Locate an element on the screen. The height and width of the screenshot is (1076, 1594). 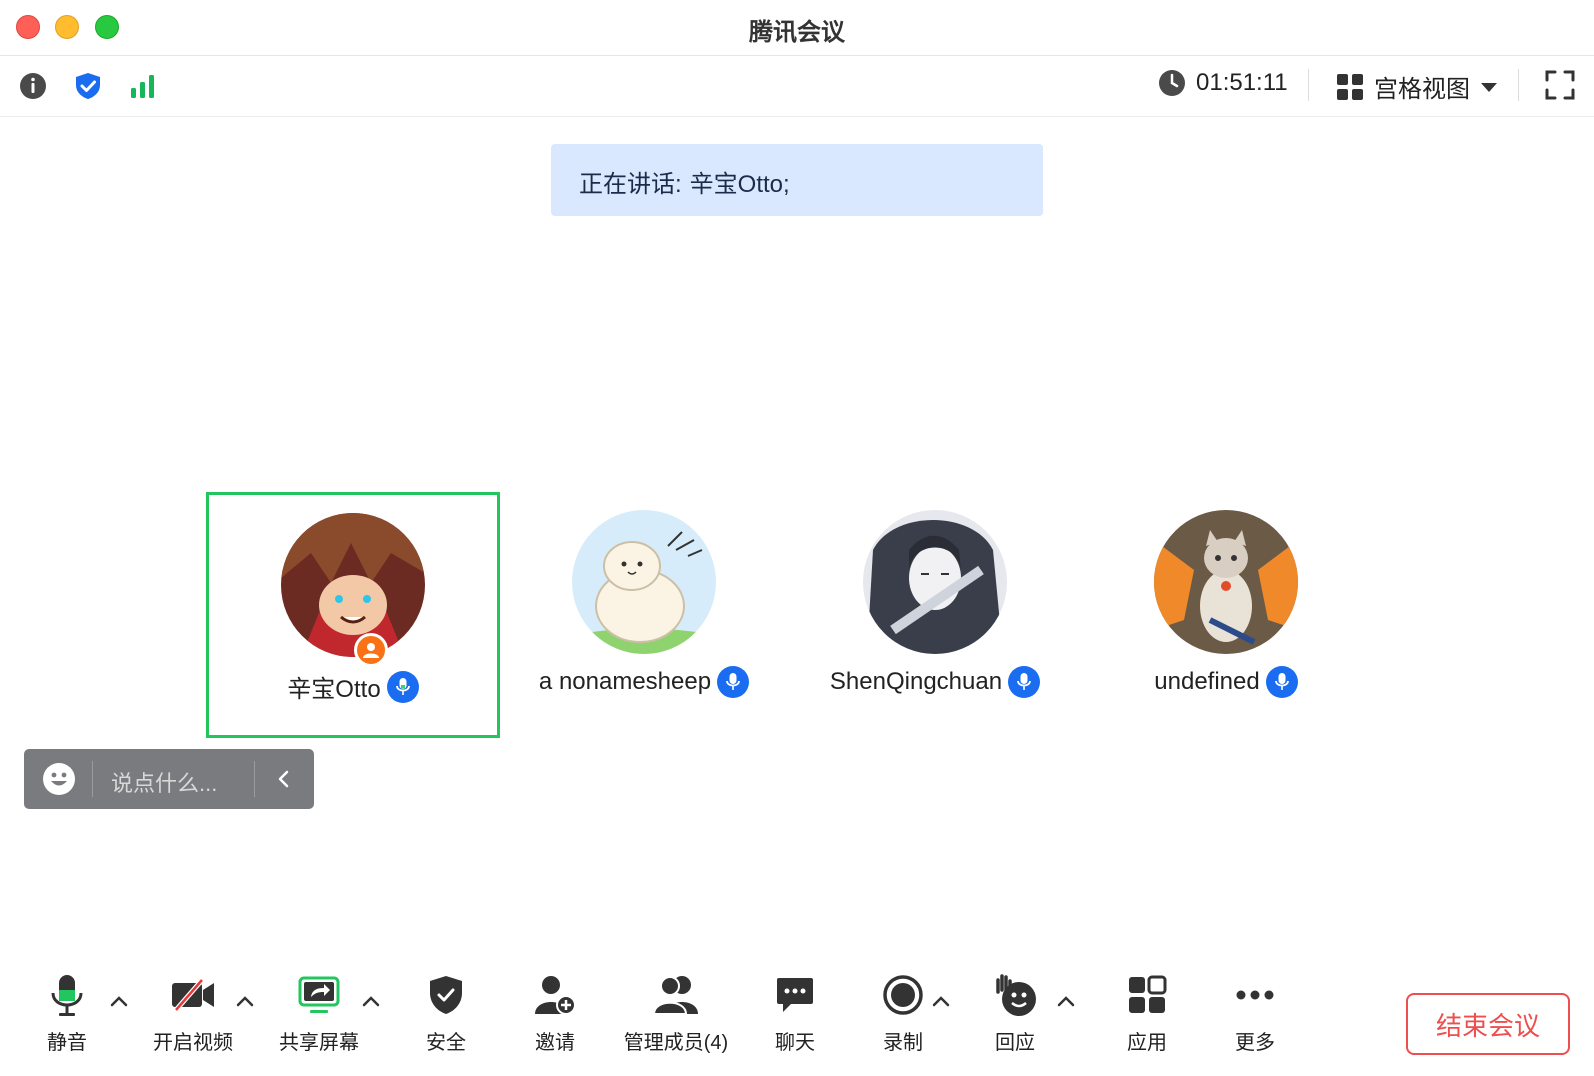
more-button: 更多 is located at coordinates (1255, 1012).